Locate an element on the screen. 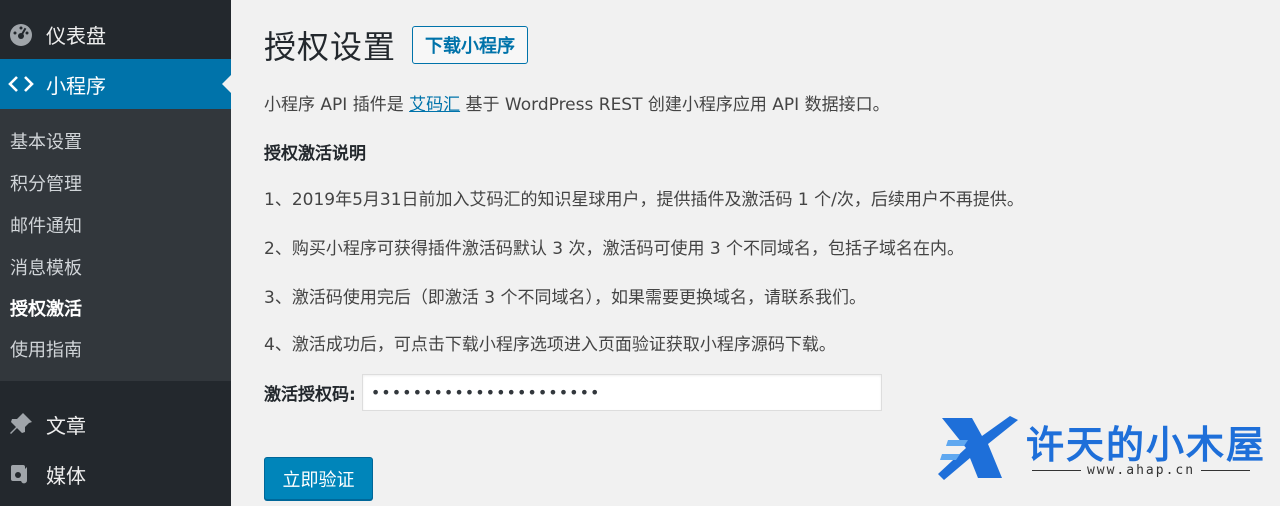 The width and height of the screenshot is (1280, 506). submenu-item-basic-settings: 基本设置 is located at coordinates (46, 141).